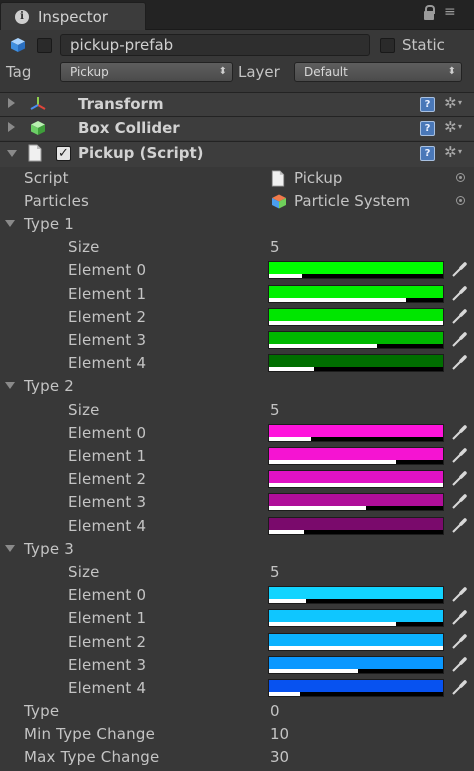  What do you see at coordinates (35, 153) in the screenshot?
I see `script-file-icon` at bounding box center [35, 153].